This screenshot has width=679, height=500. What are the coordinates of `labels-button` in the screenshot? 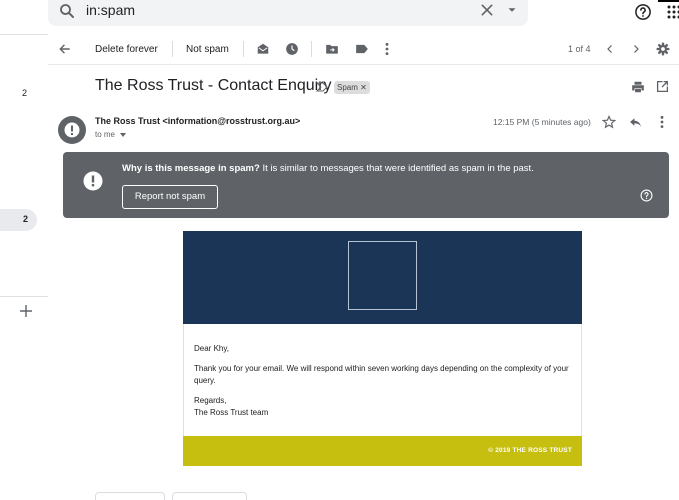 It's located at (362, 49).